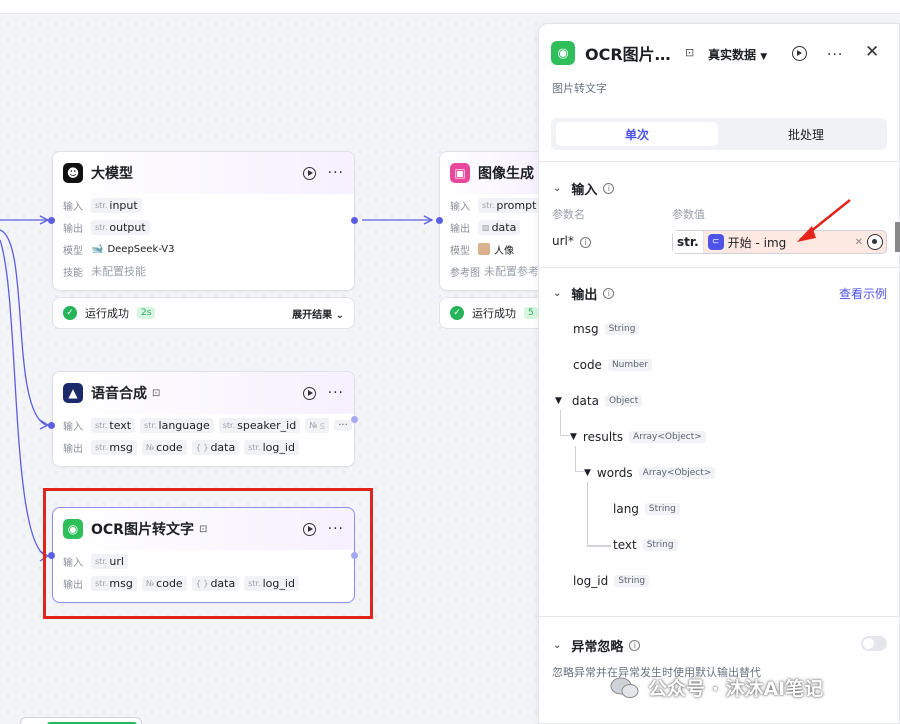 This screenshot has width=900, height=724. I want to click on tts-logo-icon: ▲, so click(73, 393).